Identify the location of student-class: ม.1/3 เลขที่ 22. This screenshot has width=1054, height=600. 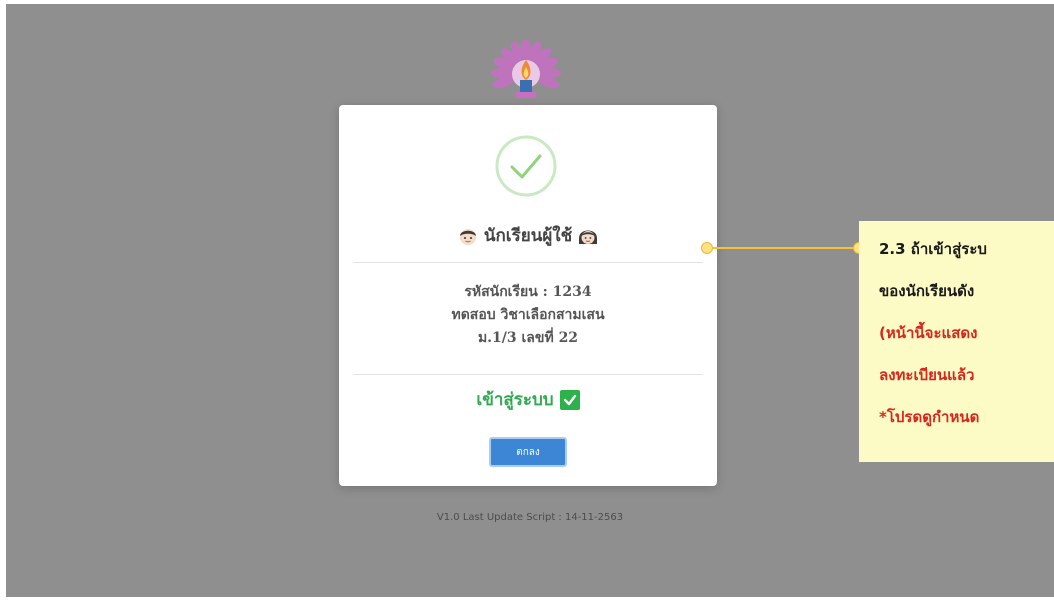
(528, 338).